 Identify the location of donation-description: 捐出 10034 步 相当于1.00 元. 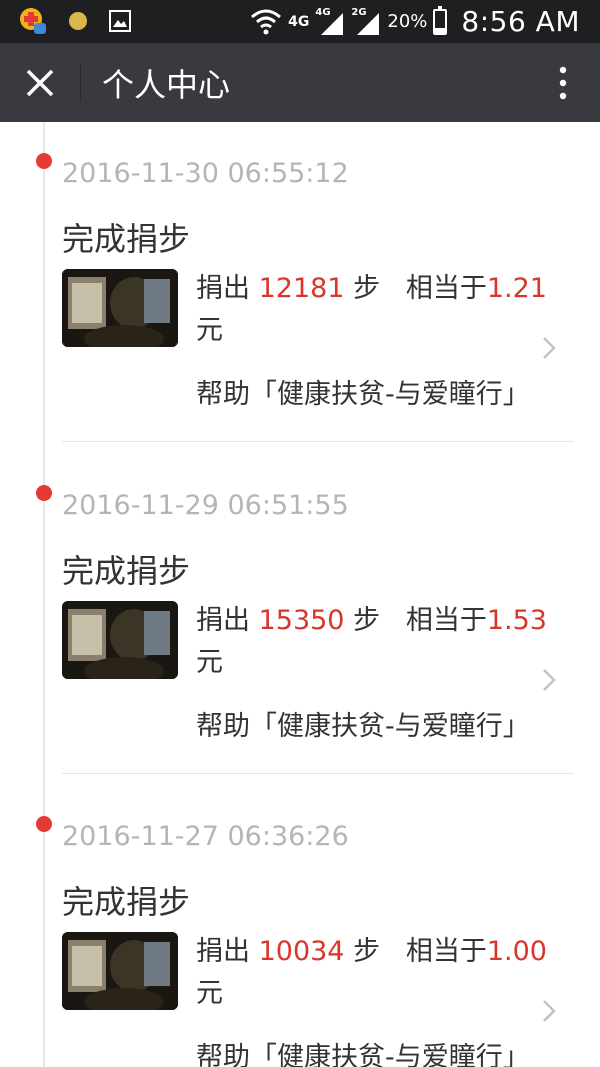
(381, 973).